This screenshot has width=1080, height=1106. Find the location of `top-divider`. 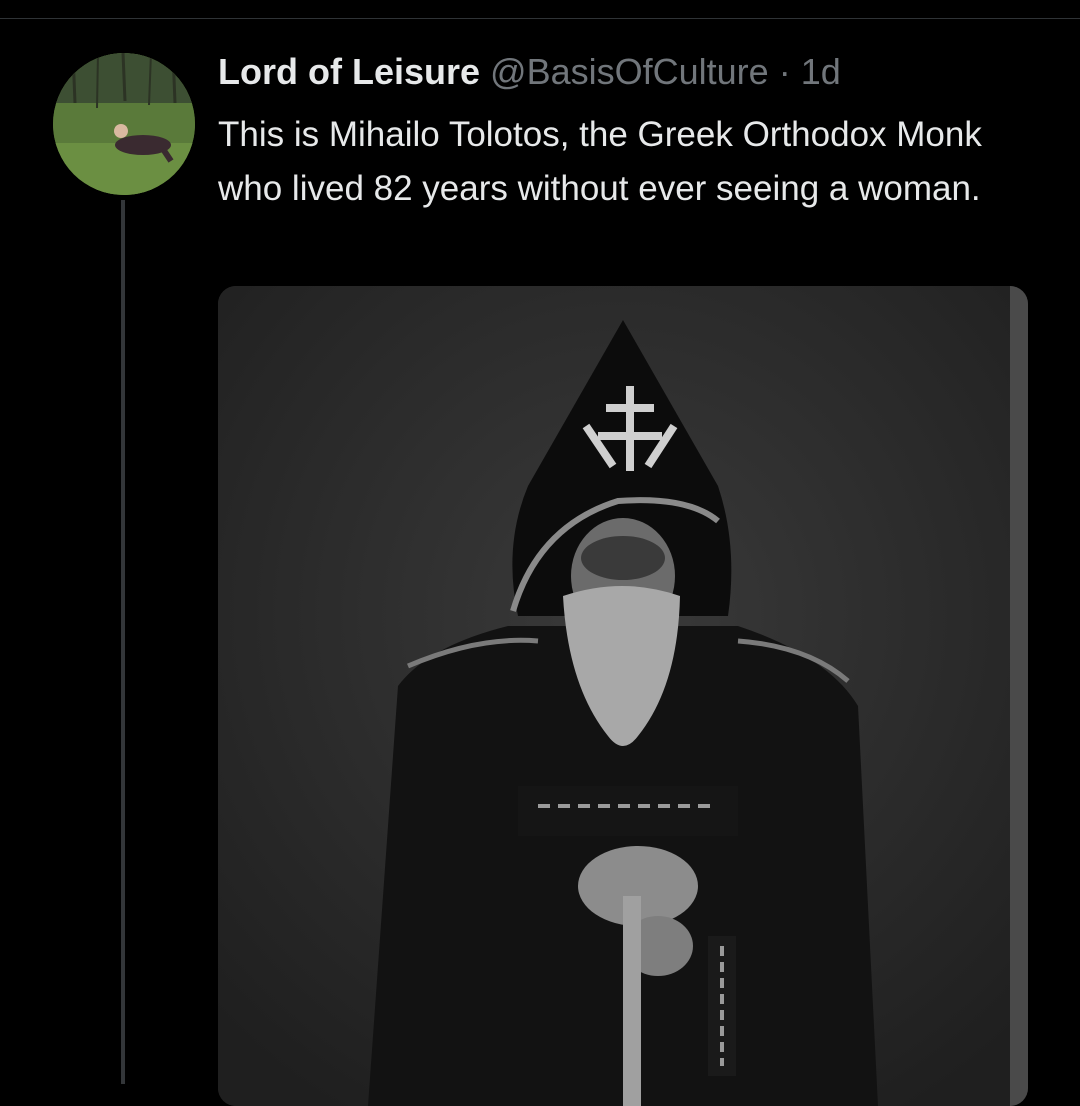

top-divider is located at coordinates (540, 18).